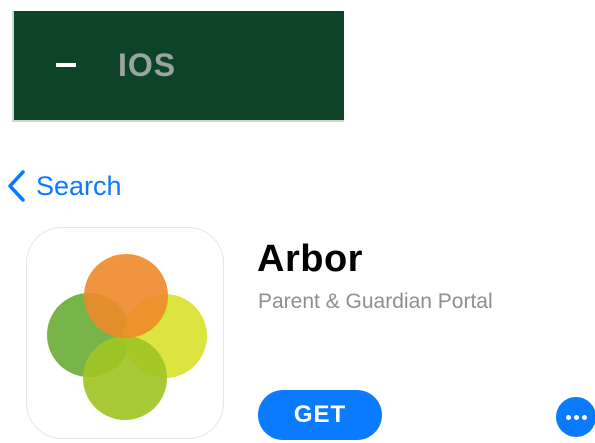  I want to click on ellipsis-icon, so click(568, 417).